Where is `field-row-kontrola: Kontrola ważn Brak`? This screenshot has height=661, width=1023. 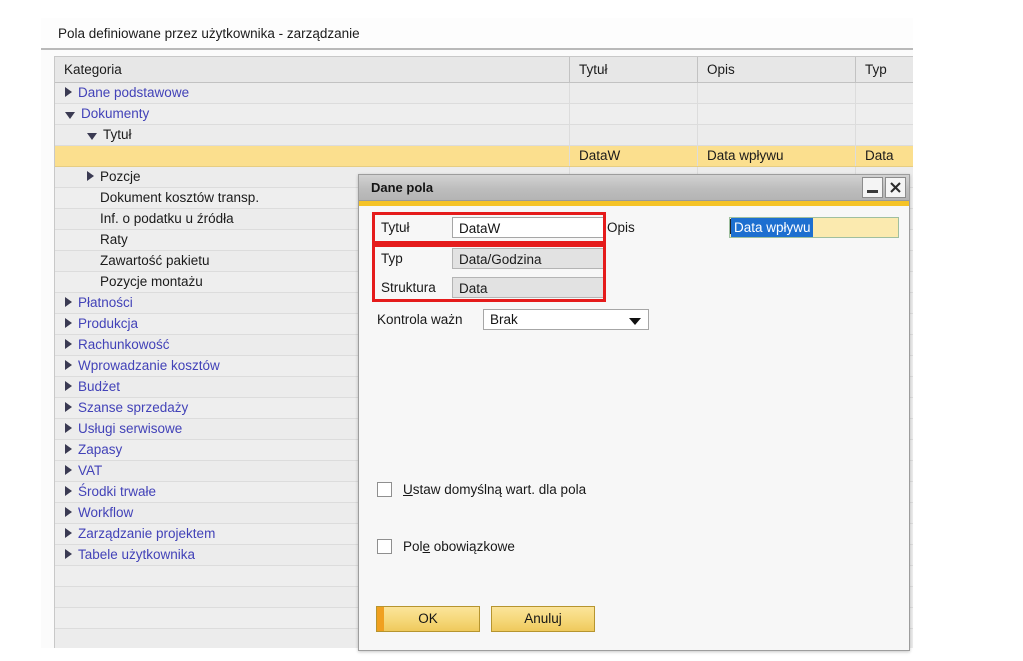
field-row-kontrola: Kontrola ważn Brak is located at coordinates (542, 320).